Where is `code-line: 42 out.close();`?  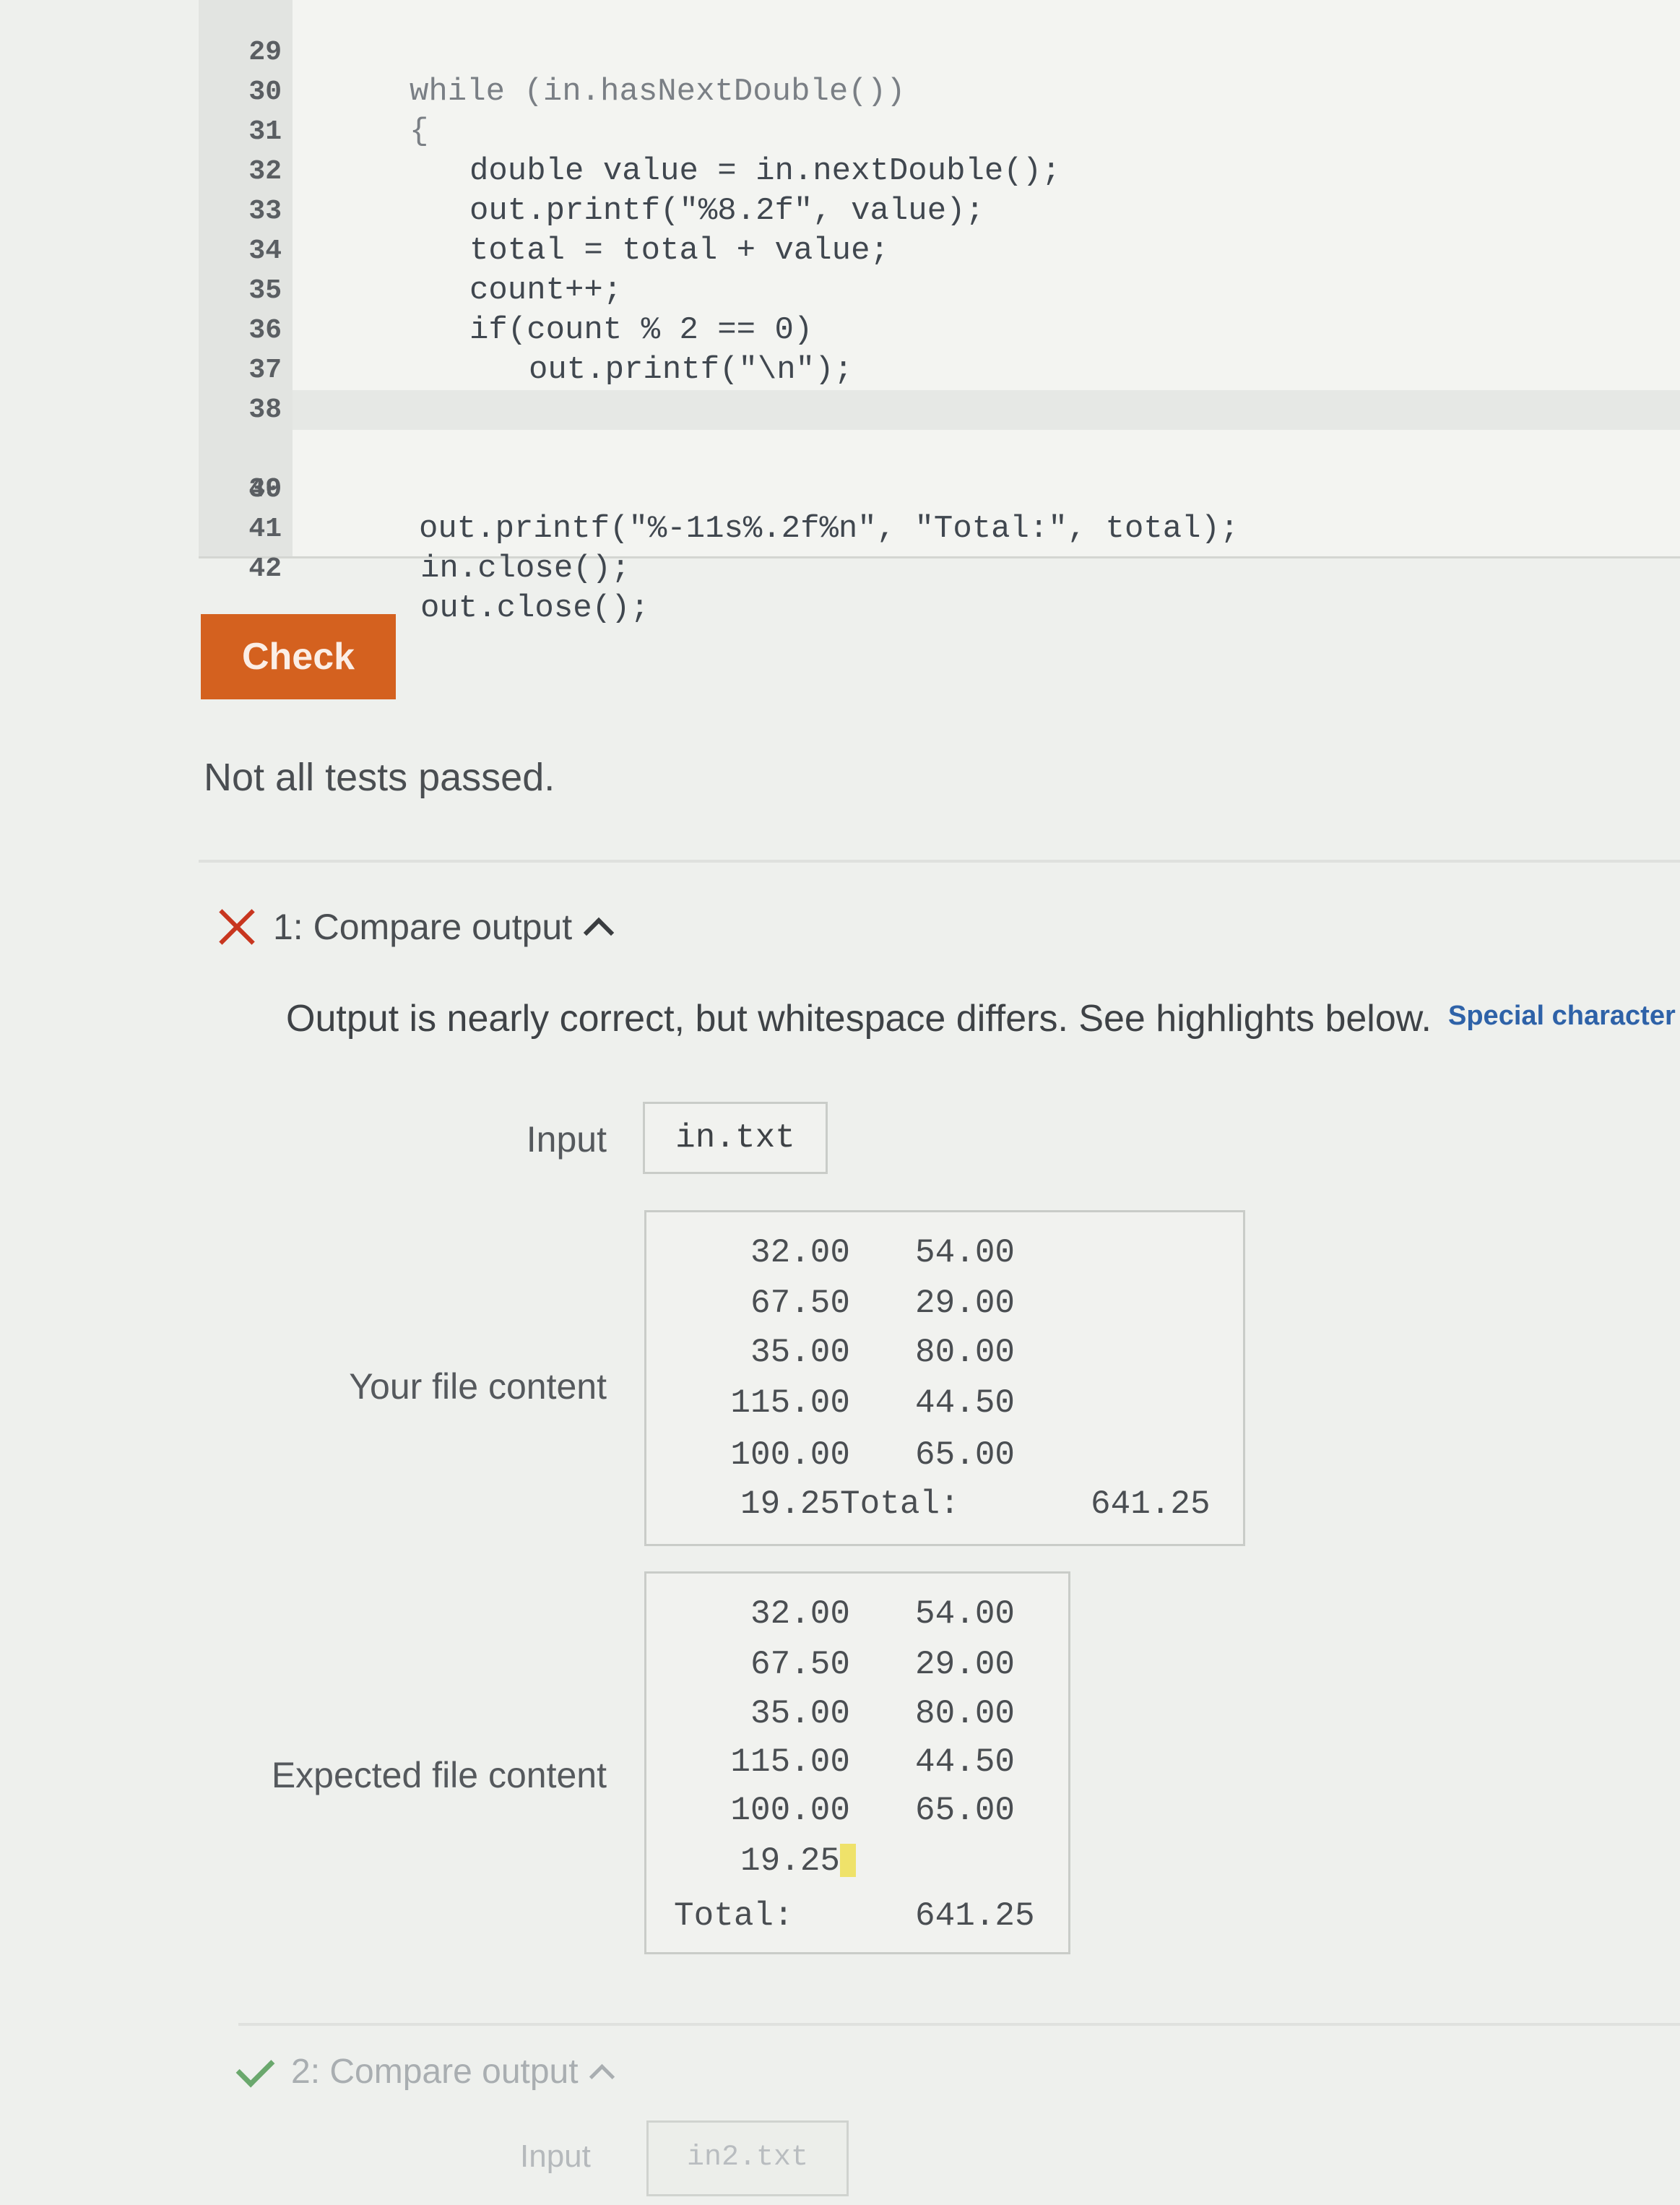 code-line: 42 out.close(); is located at coordinates (840, 567).